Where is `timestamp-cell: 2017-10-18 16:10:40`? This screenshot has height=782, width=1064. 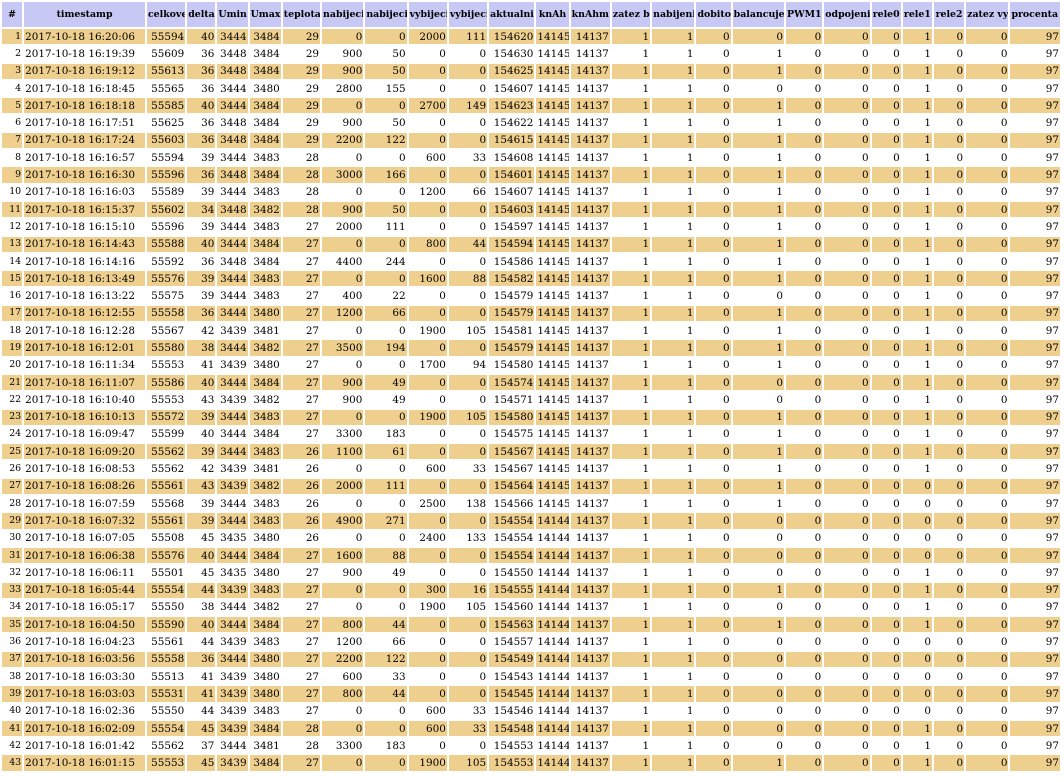 timestamp-cell: 2017-10-18 16:10:40 is located at coordinates (84, 400).